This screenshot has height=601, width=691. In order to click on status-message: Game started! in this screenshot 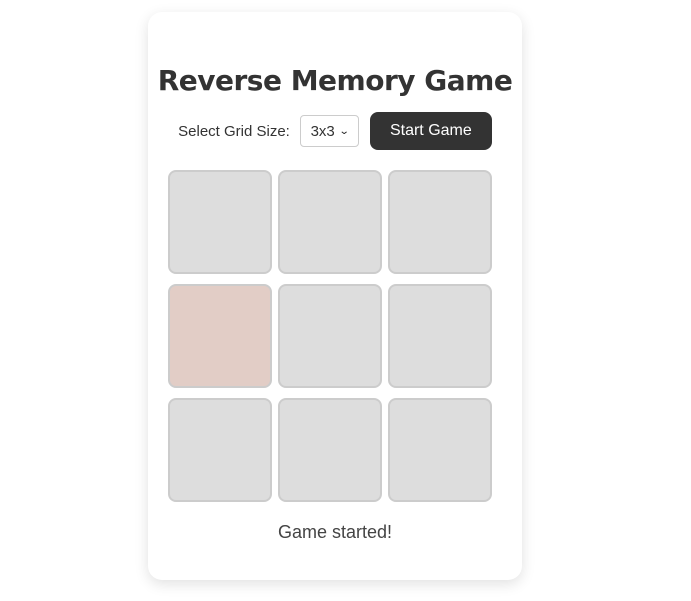, I will do `click(335, 532)`.